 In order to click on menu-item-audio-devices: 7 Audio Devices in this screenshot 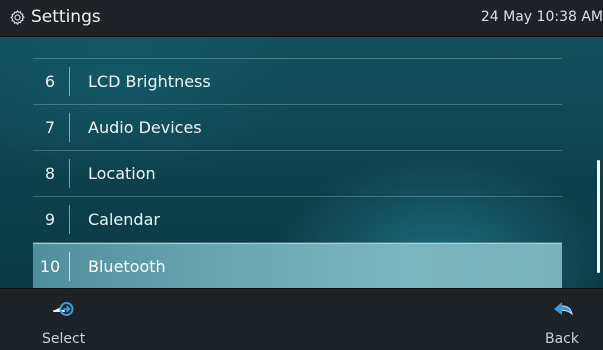, I will do `click(297, 128)`.